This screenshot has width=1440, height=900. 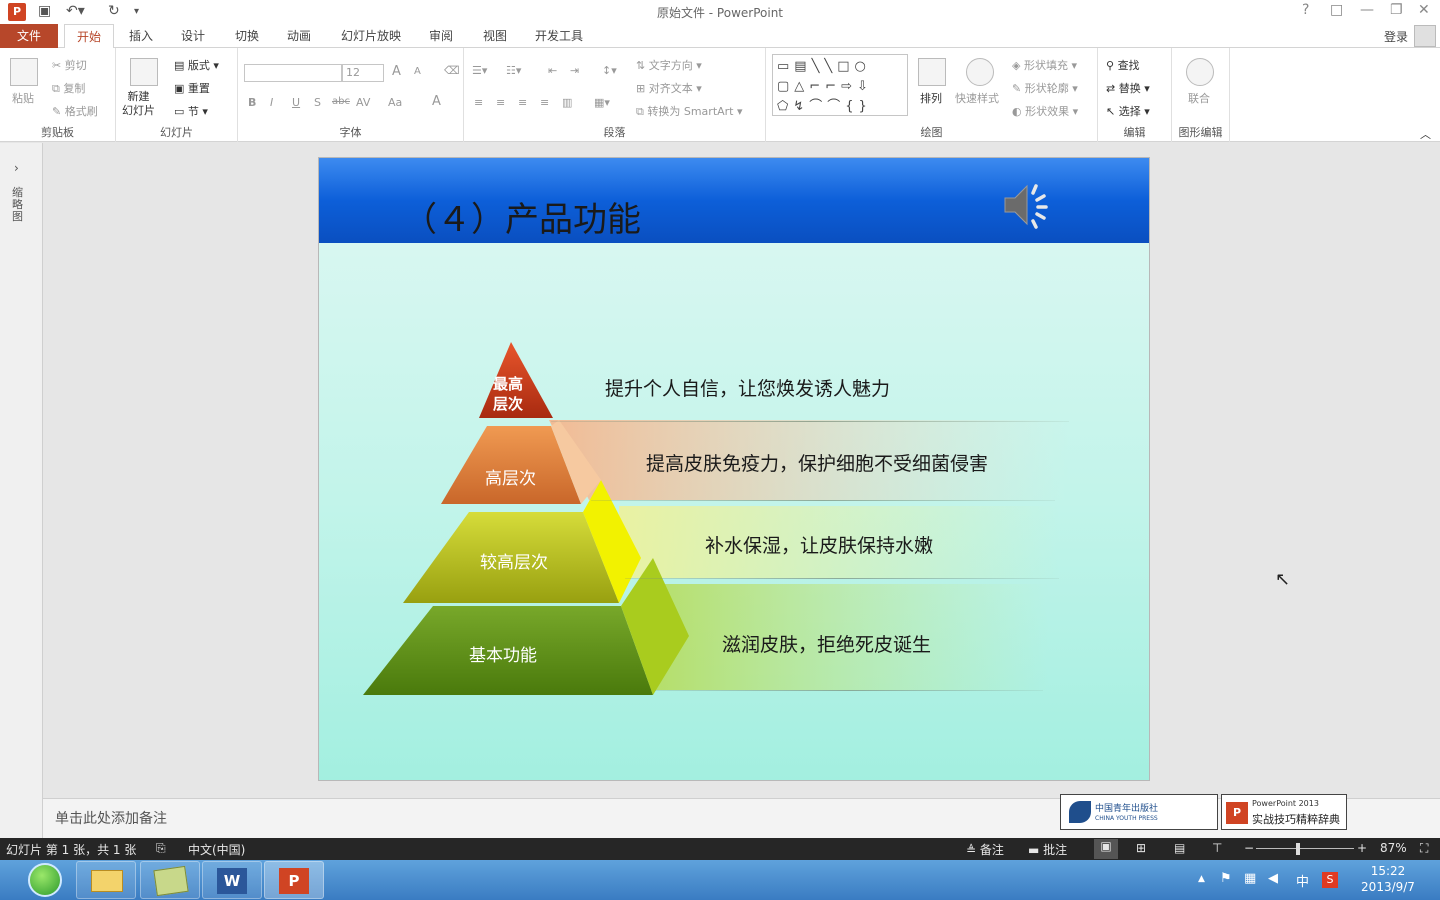 What do you see at coordinates (1424, 10) in the screenshot?
I see `close-button: ✕` at bounding box center [1424, 10].